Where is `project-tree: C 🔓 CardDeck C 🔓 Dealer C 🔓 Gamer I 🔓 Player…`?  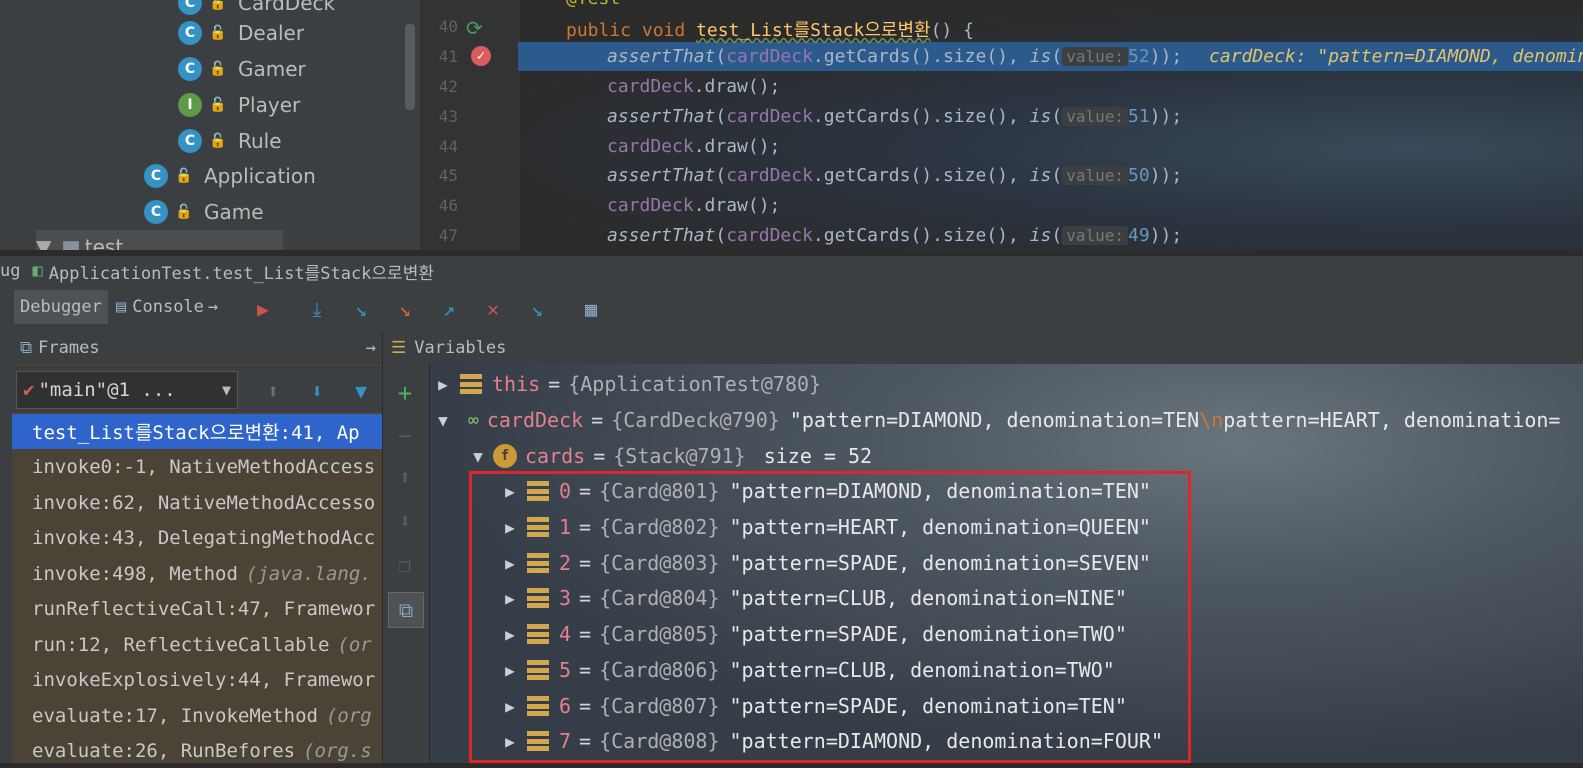
project-tree: C 🔓 CardDeck C 🔓 Dealer C 🔓 Gamer I 🔓 Player… is located at coordinates (210, 125).